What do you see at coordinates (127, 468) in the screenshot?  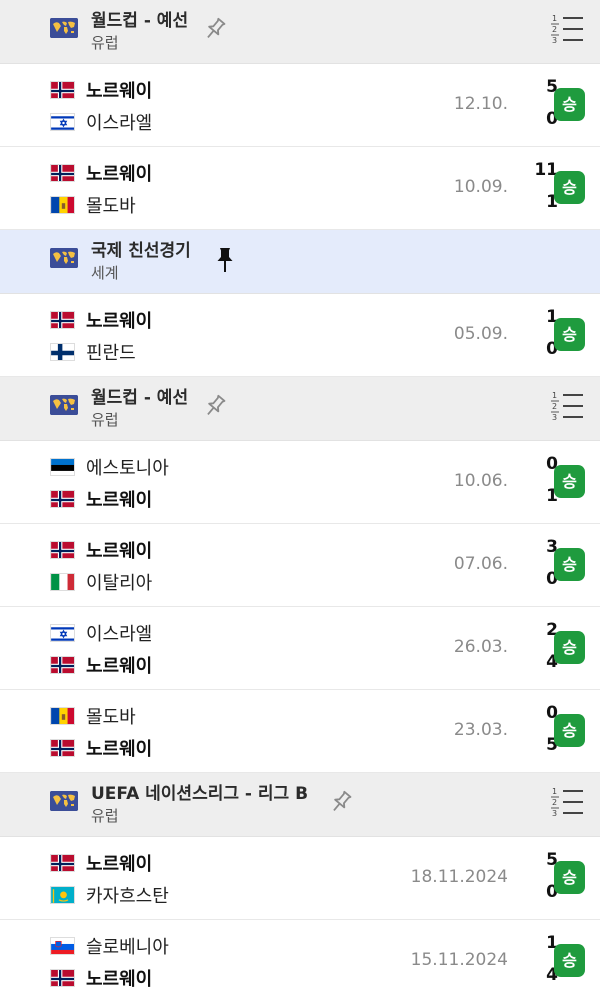 I see `home-team-name: 에스토니아` at bounding box center [127, 468].